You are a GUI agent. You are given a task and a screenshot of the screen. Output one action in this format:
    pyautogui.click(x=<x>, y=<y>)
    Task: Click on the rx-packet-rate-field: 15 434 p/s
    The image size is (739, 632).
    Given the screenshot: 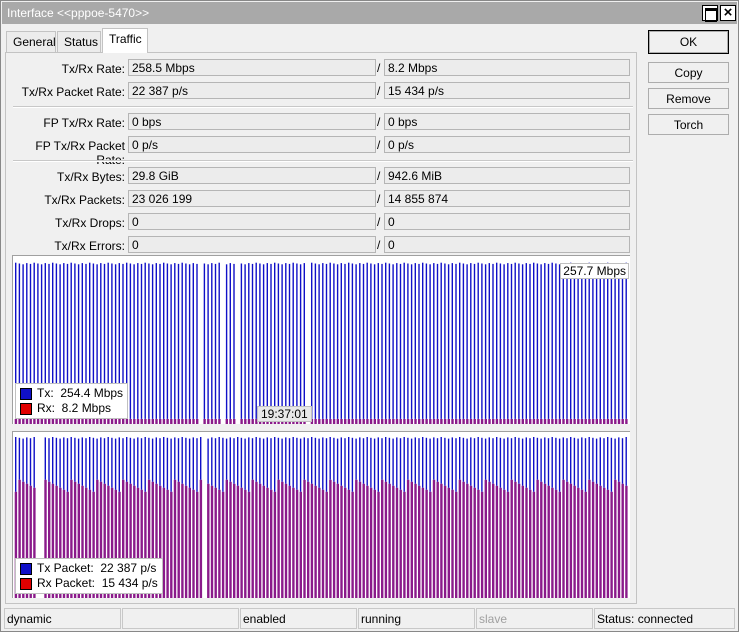 What is the action you would take?
    pyautogui.click(x=507, y=90)
    